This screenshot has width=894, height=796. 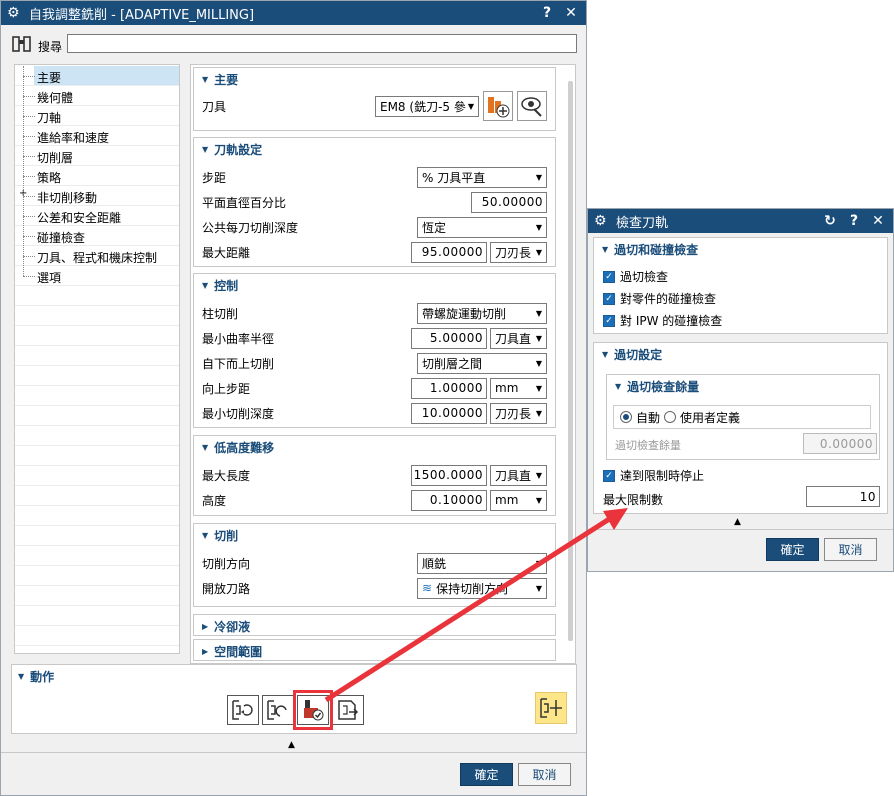 I want to click on new-tool-icon, so click(x=498, y=106).